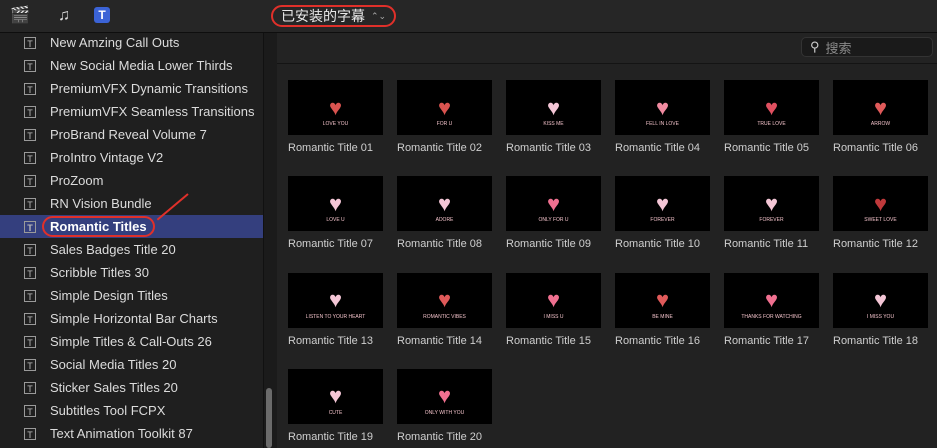 Image resolution: width=937 pixels, height=448 pixels. Describe the element at coordinates (269, 418) in the screenshot. I see `scrollbar-thumb` at that location.